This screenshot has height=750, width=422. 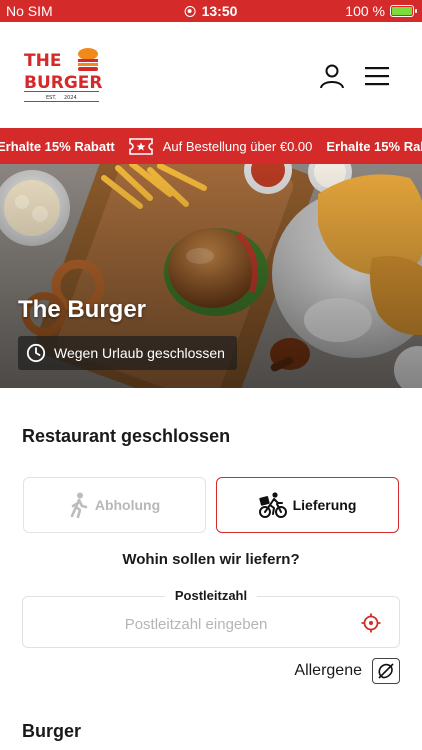 What do you see at coordinates (51, 98) in the screenshot?
I see `logo-est: EST.` at bounding box center [51, 98].